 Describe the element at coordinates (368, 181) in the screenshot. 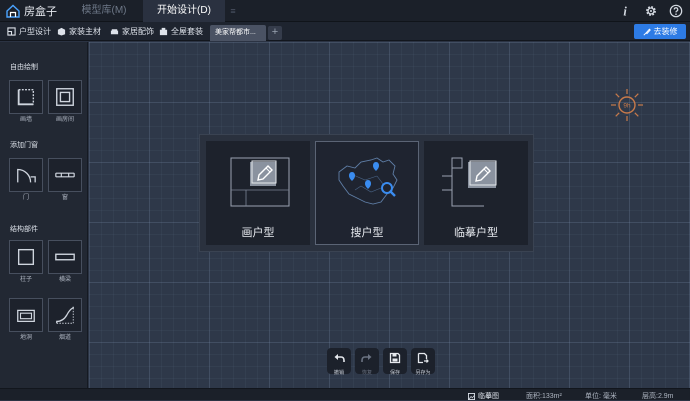

I see `search-floorplan-icon` at that location.